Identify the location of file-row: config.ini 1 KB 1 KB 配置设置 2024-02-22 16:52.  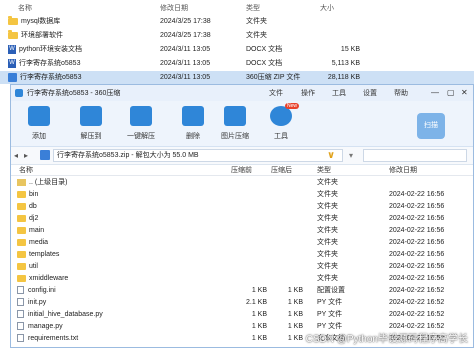
(242, 290).